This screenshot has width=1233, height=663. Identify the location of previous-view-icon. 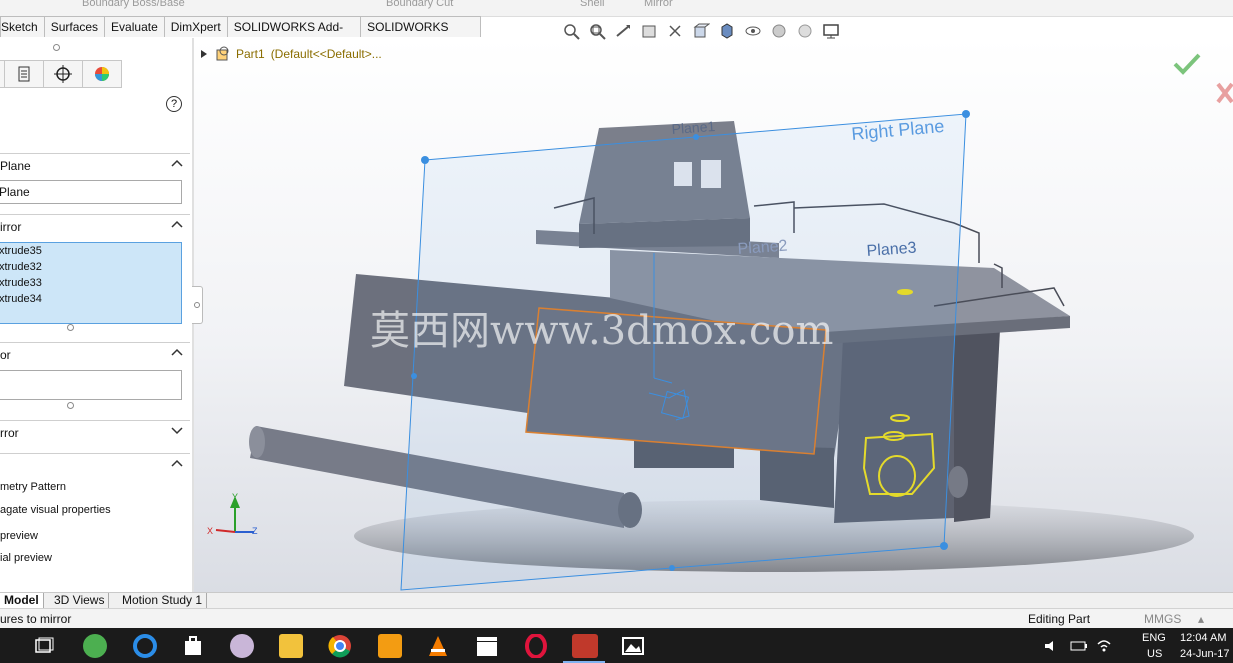
(623, 31).